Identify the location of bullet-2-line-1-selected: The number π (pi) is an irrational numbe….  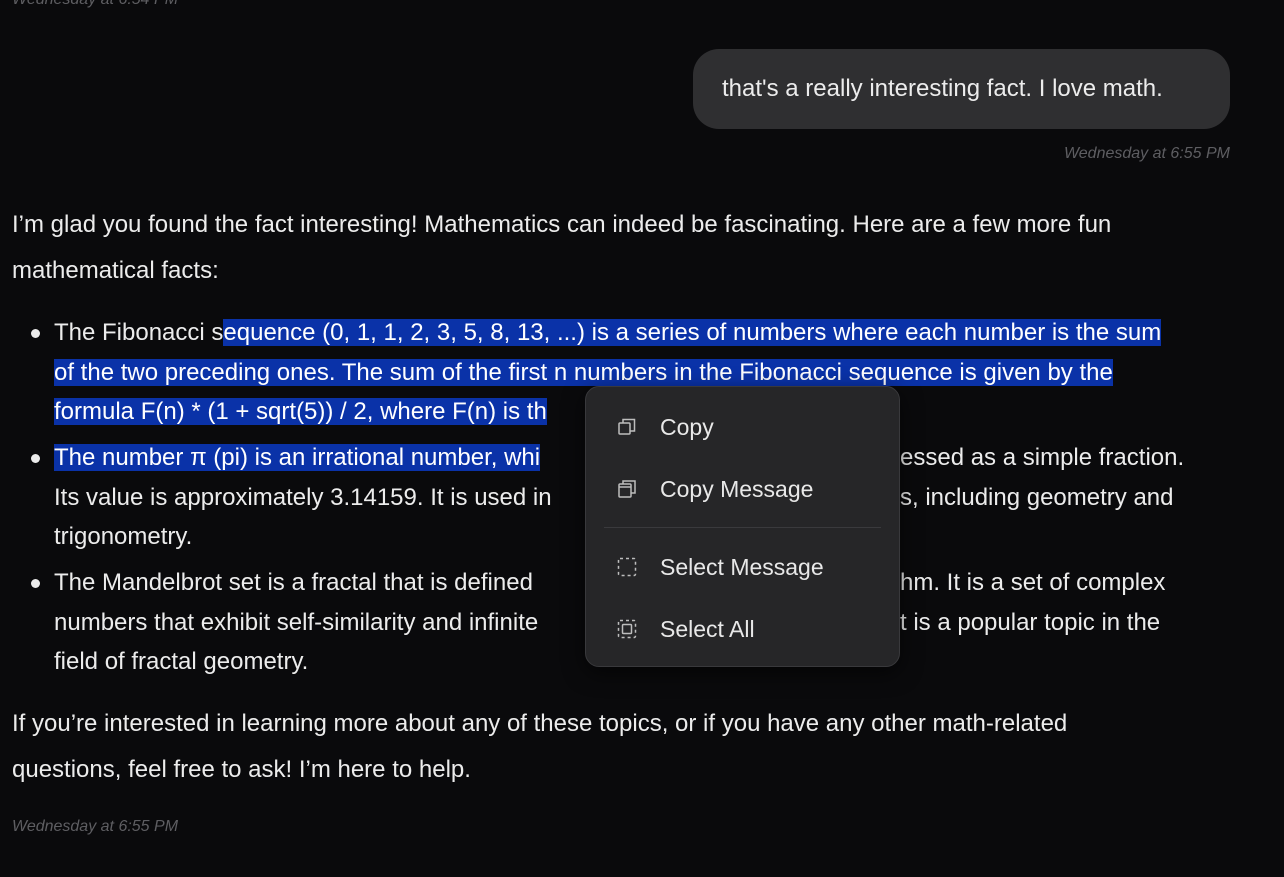
(297, 457).